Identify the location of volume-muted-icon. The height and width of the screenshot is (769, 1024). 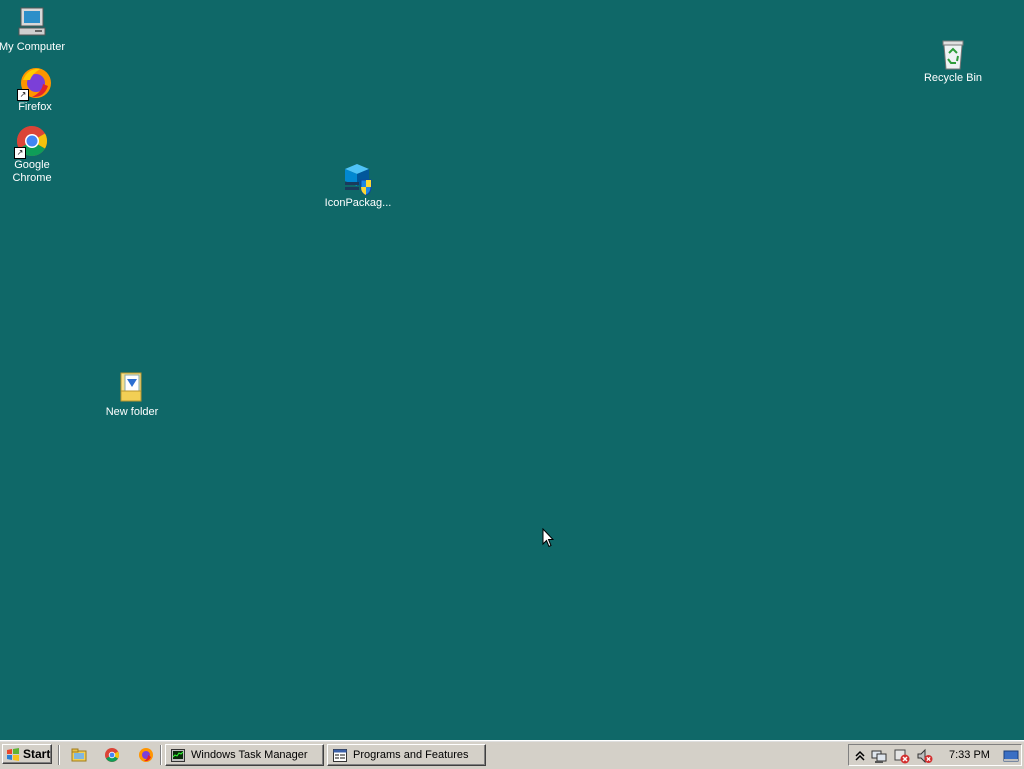
(925, 756).